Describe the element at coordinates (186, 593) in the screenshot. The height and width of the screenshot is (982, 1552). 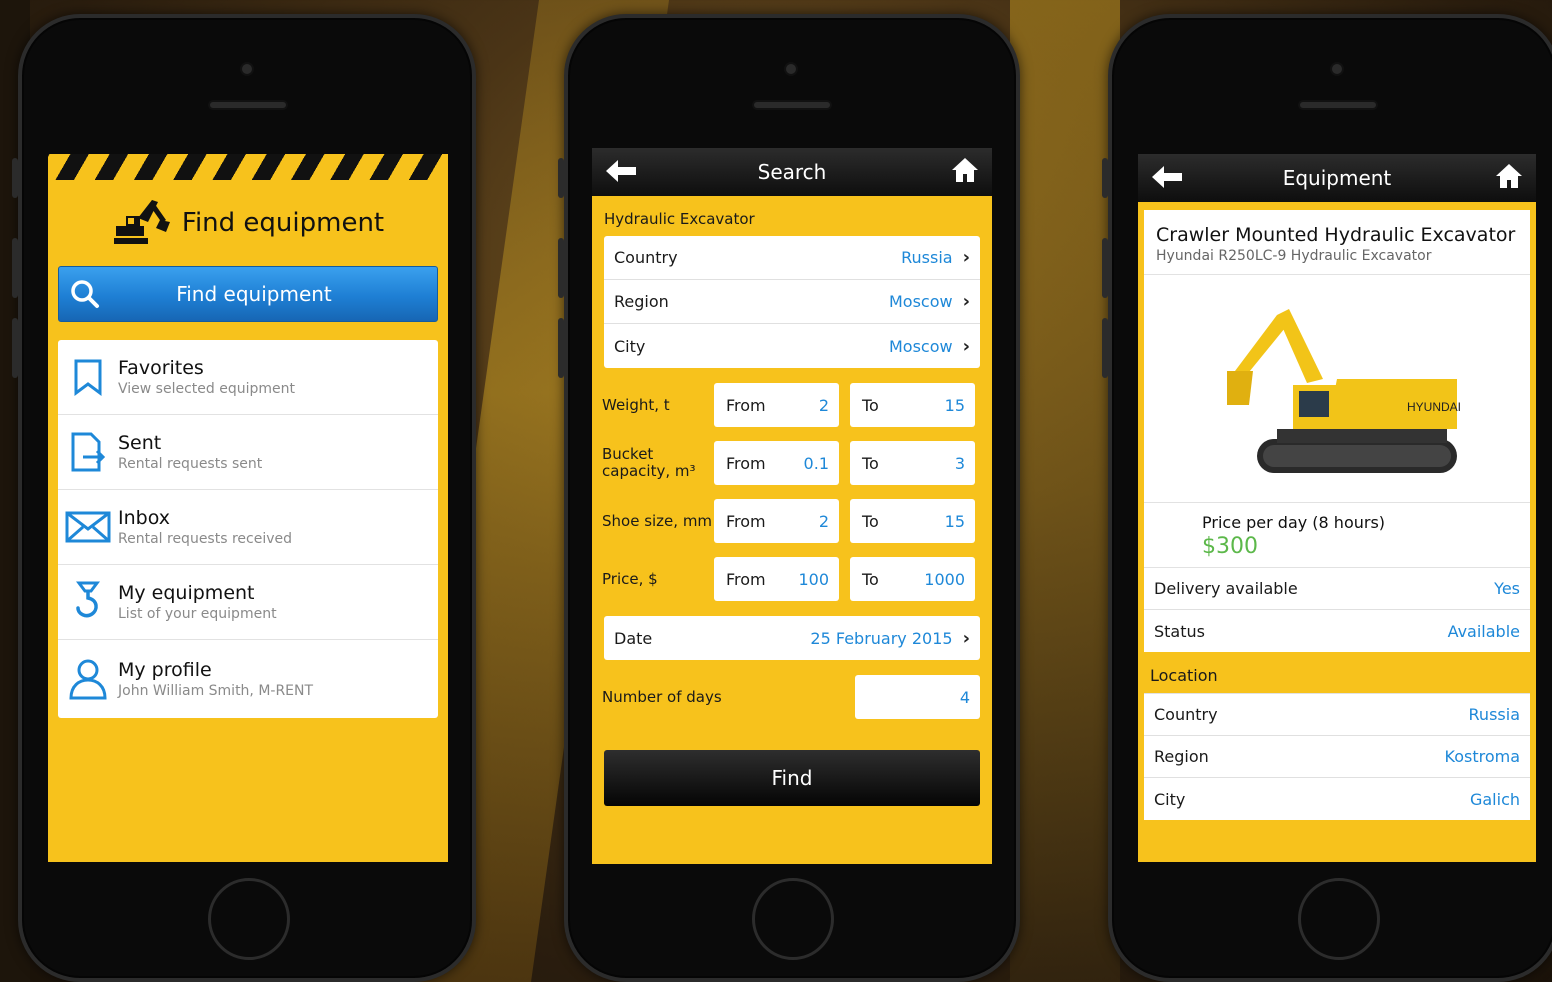
I see `menu-item-title: My equipment` at that location.